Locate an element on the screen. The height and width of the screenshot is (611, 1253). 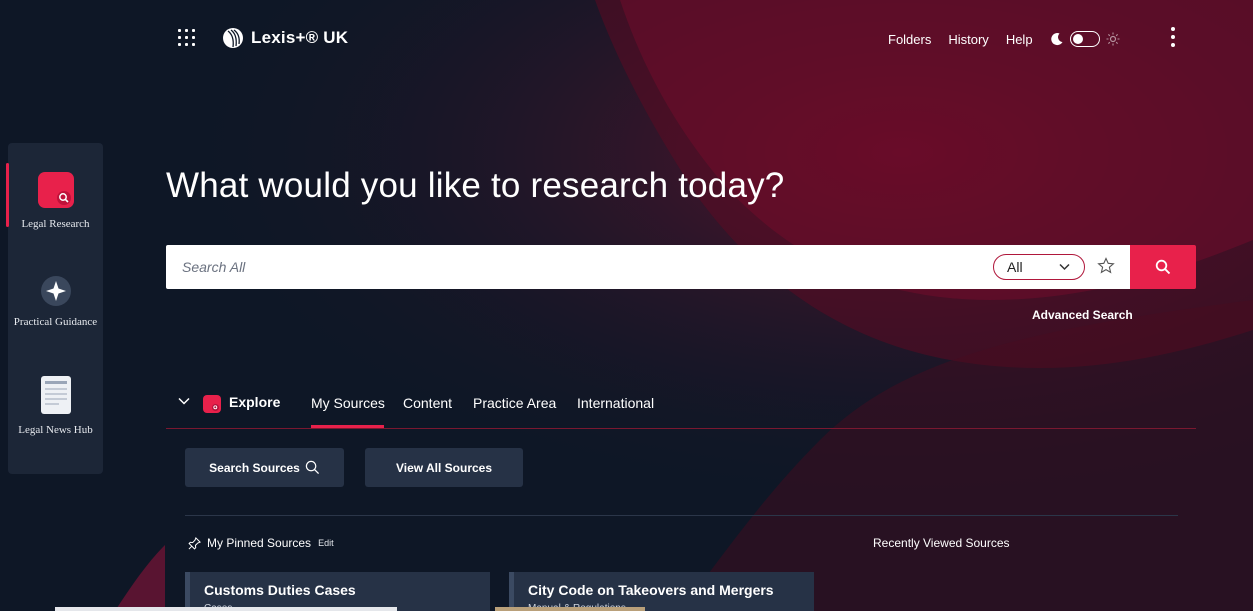
history-link: History is located at coordinates (968, 39).